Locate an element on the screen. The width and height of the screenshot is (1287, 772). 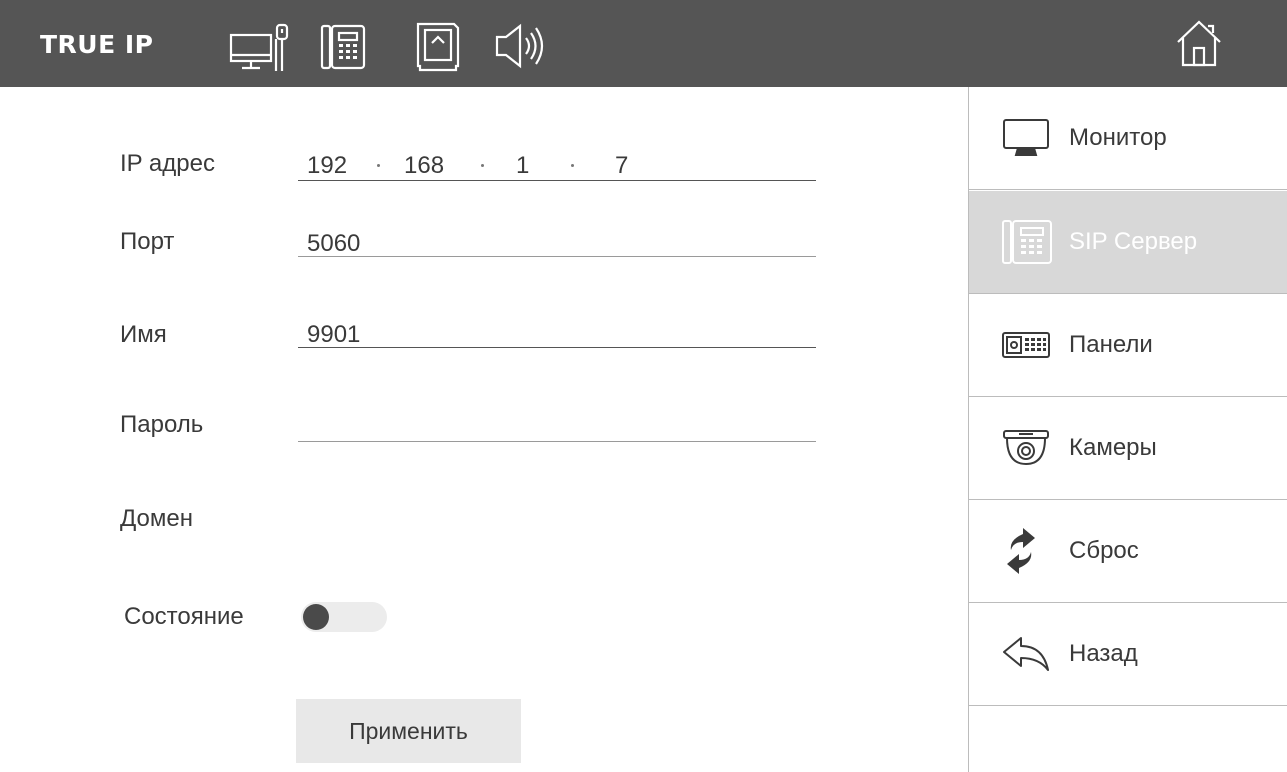
sidebar-item-label: Панели is located at coordinates (1111, 344).